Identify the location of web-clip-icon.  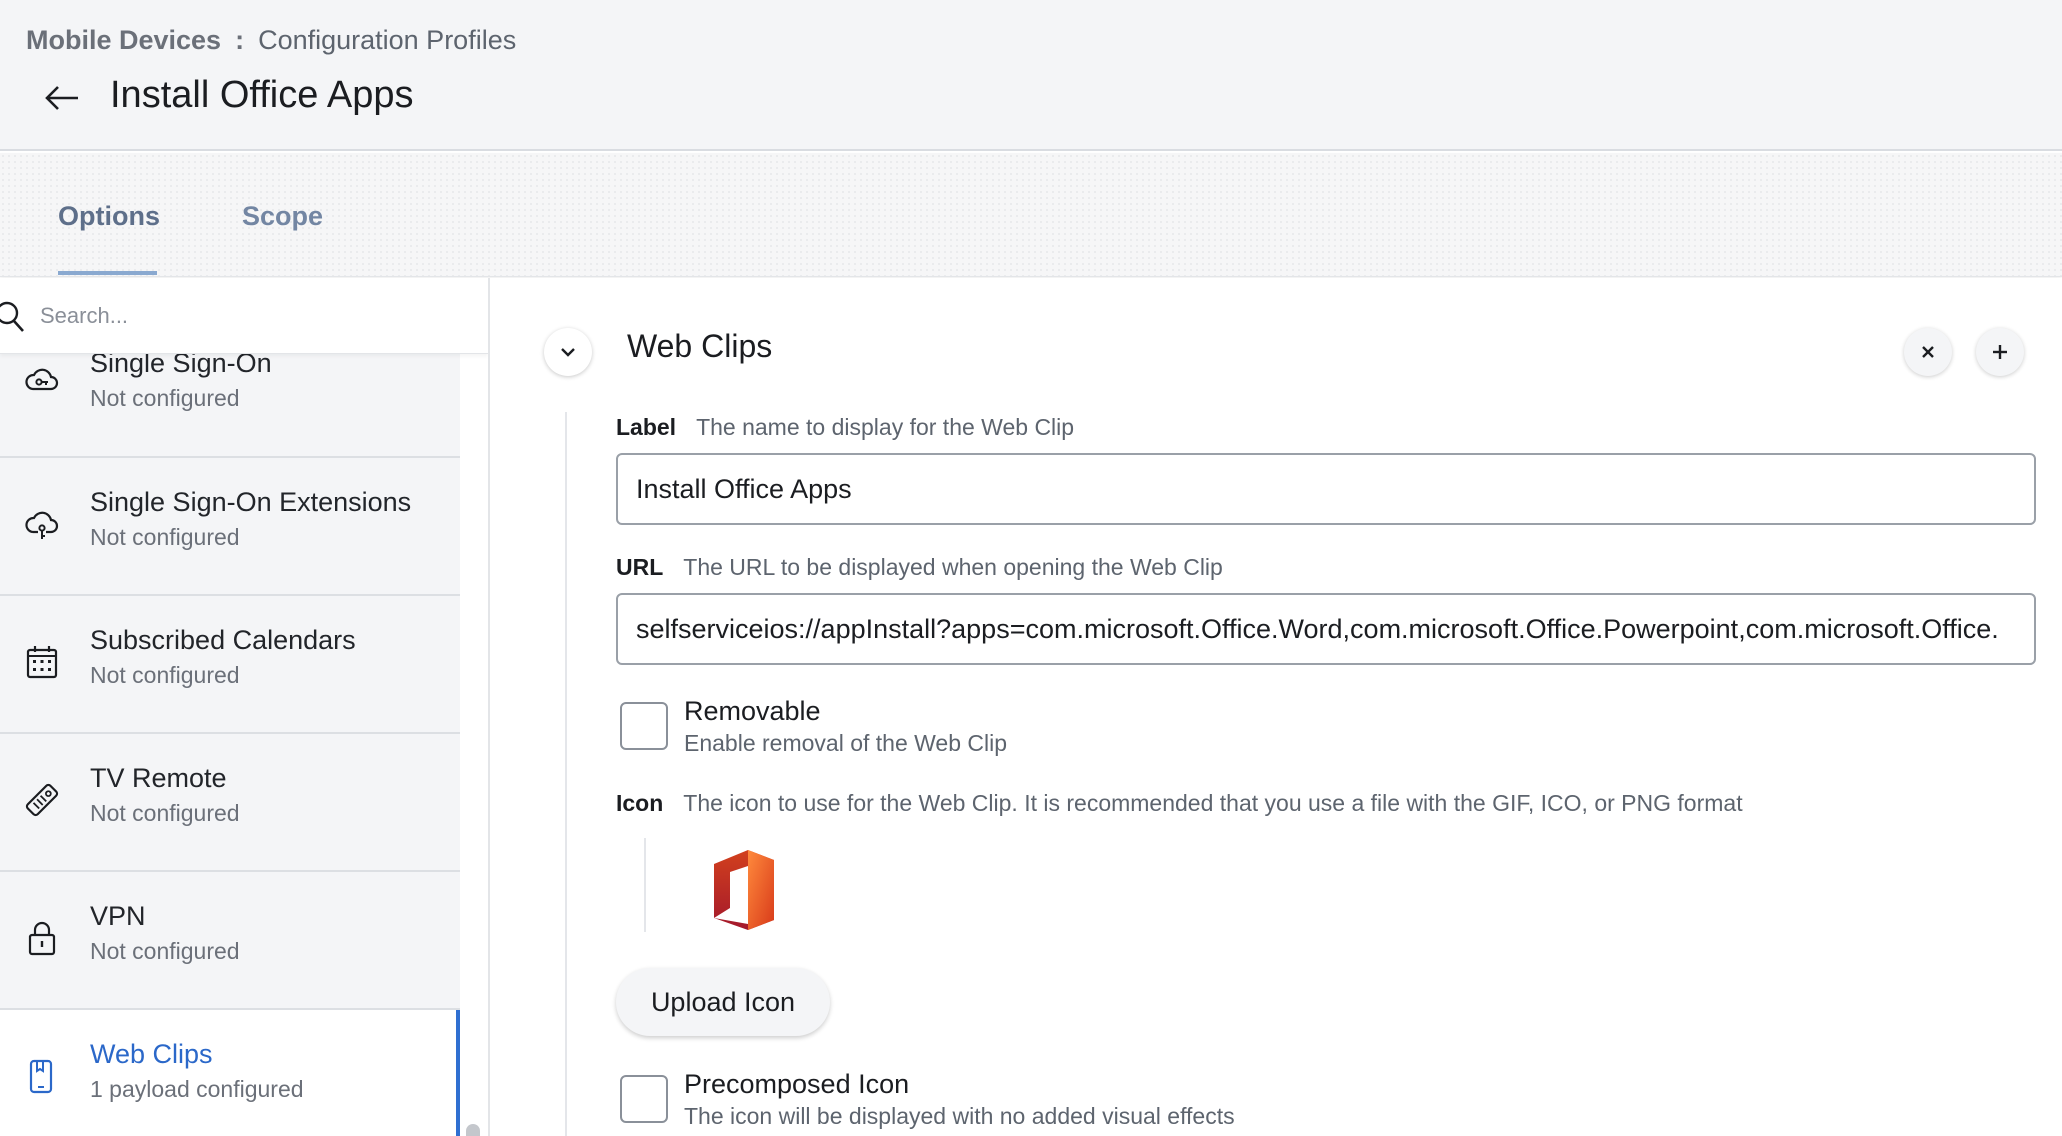
(42, 1076).